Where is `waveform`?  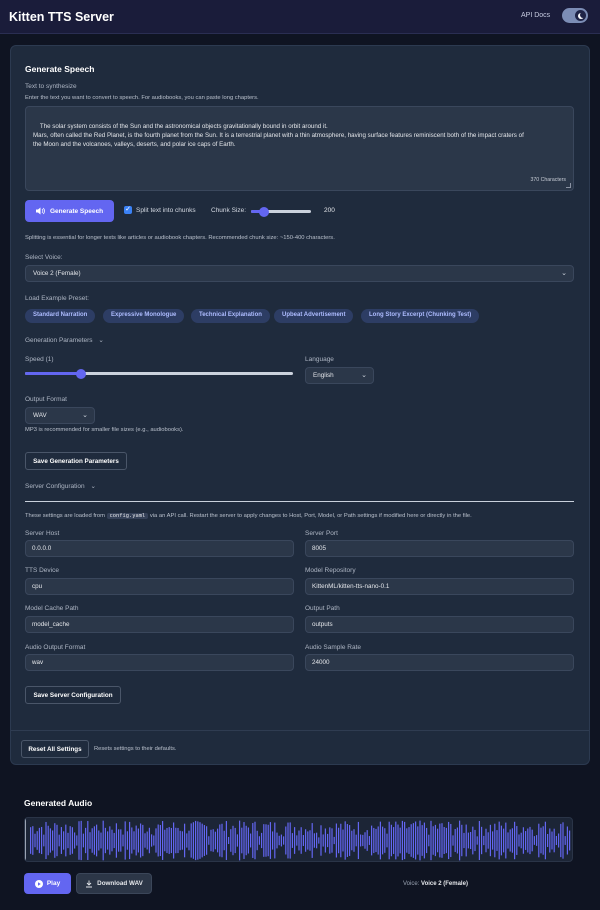 waveform is located at coordinates (298, 839).